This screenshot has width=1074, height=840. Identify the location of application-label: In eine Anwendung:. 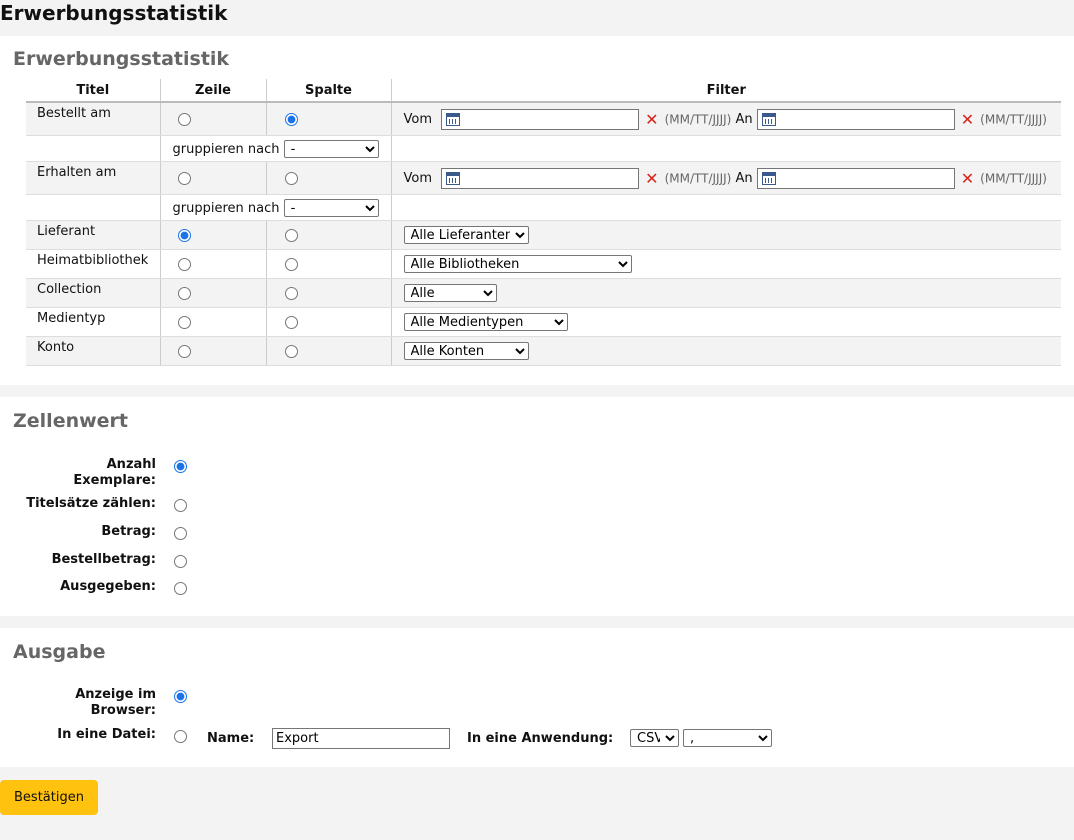
(540, 738).